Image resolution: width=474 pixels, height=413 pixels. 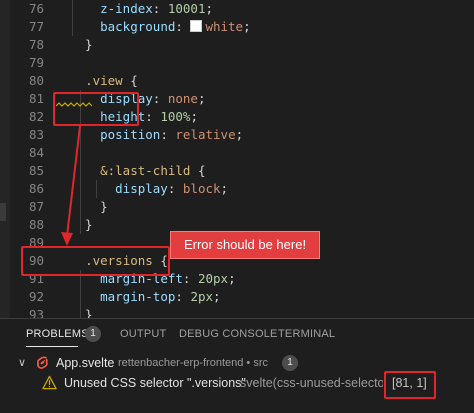 What do you see at coordinates (85, 363) in the screenshot?
I see `problem-file-name: App.svelte` at bounding box center [85, 363].